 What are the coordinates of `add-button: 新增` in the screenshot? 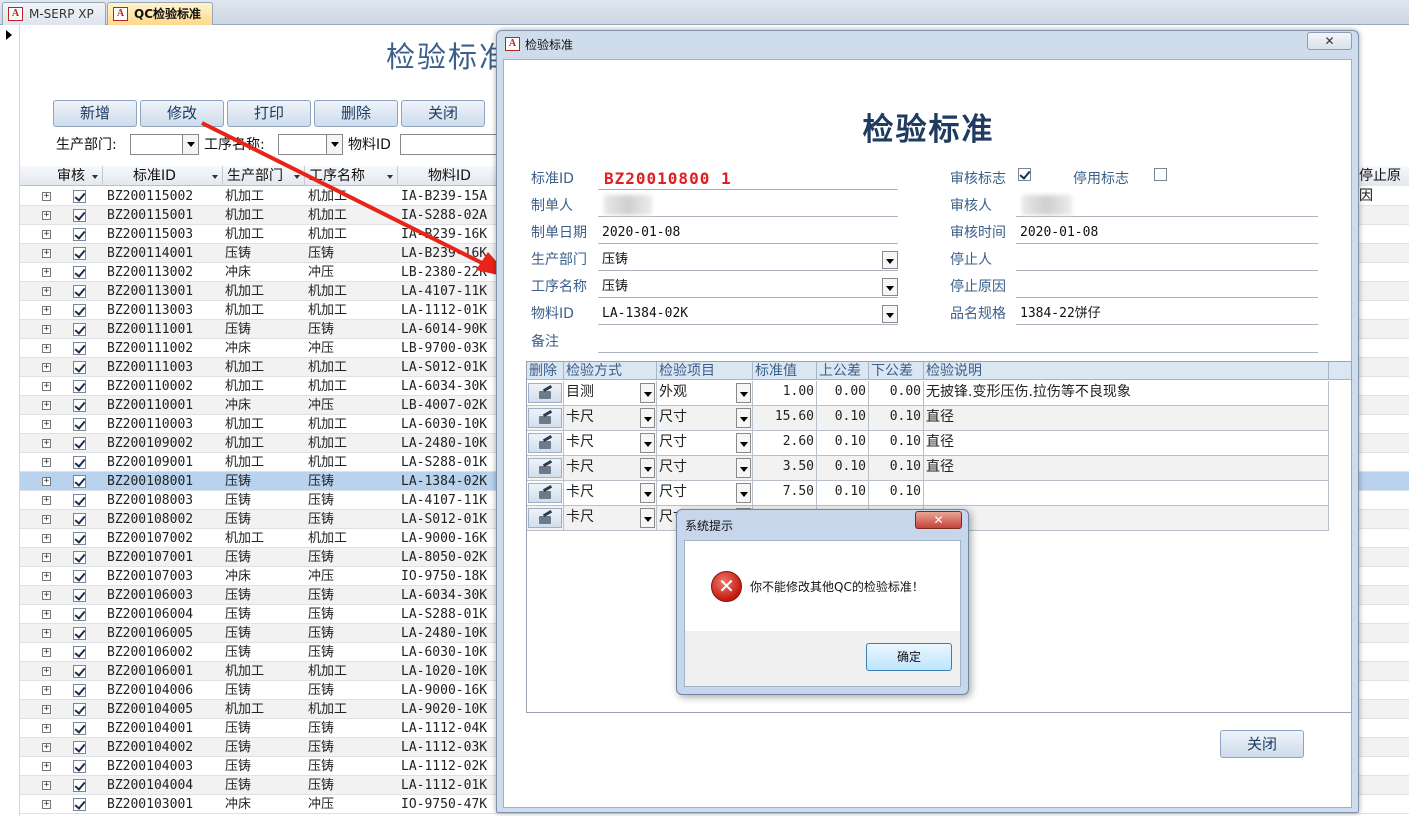 It's located at (95, 113).